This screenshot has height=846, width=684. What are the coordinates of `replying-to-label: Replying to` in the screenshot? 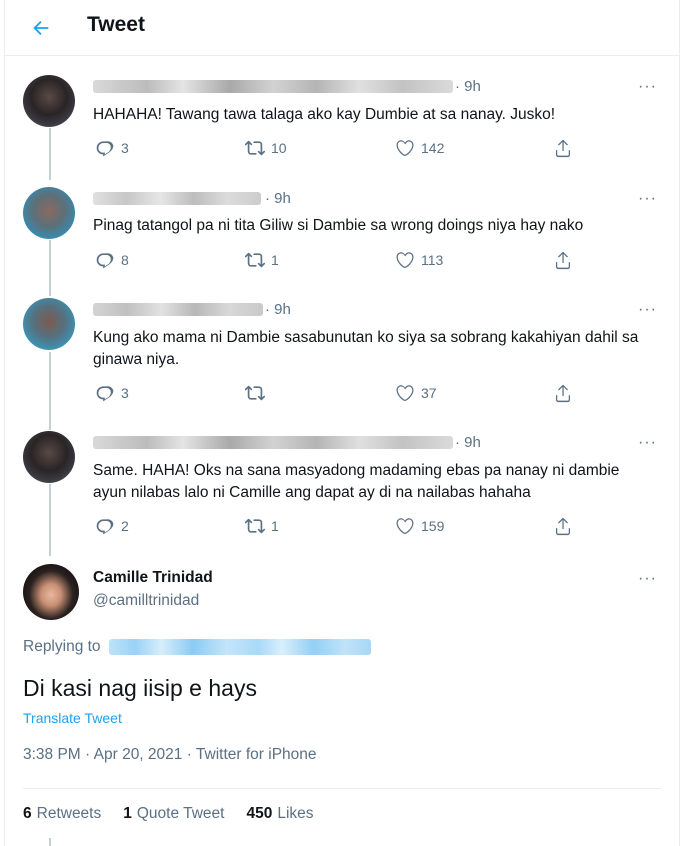 It's located at (62, 646).